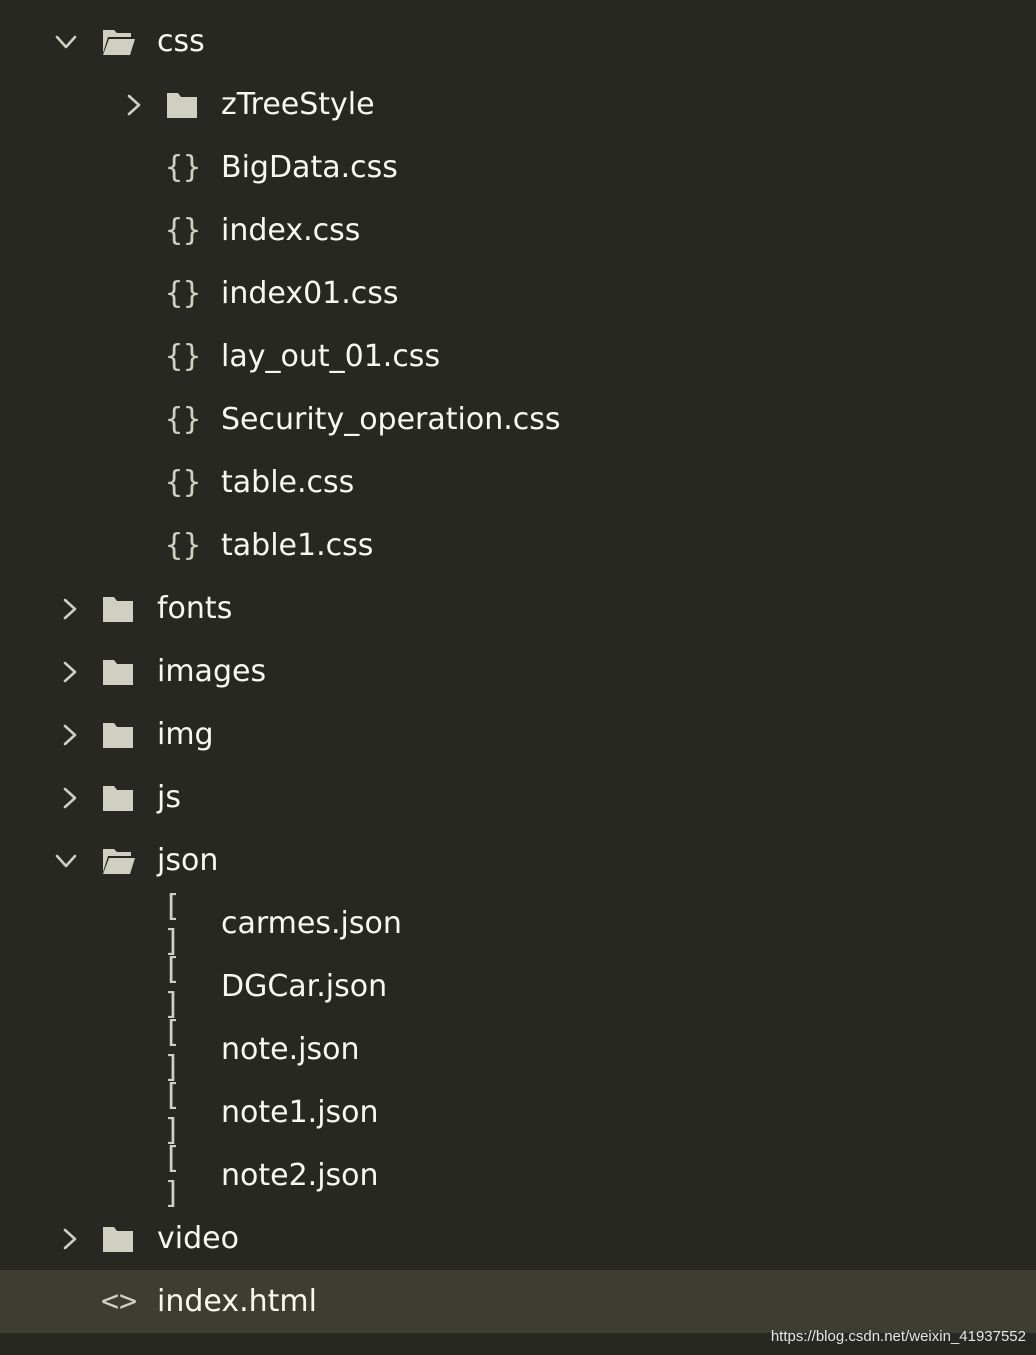 The width and height of the screenshot is (1036, 1355). Describe the element at coordinates (518, 986) in the screenshot. I see `tree-file-row: [ ] DGCar.json` at that location.